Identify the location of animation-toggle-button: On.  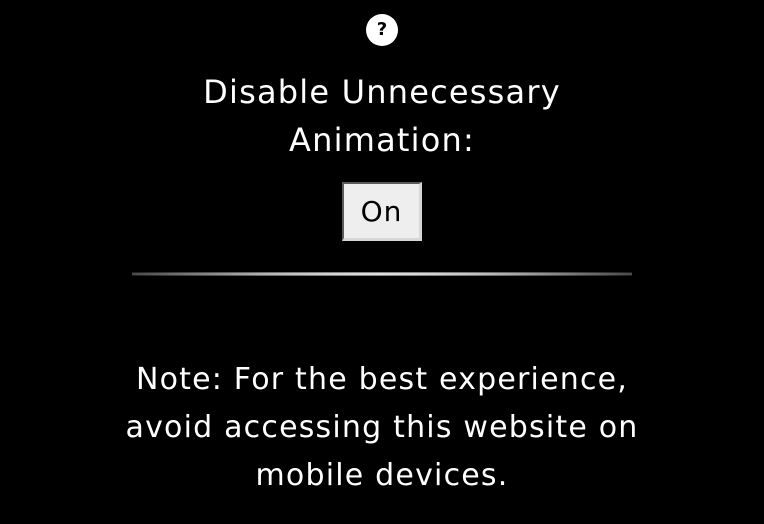
(382, 211).